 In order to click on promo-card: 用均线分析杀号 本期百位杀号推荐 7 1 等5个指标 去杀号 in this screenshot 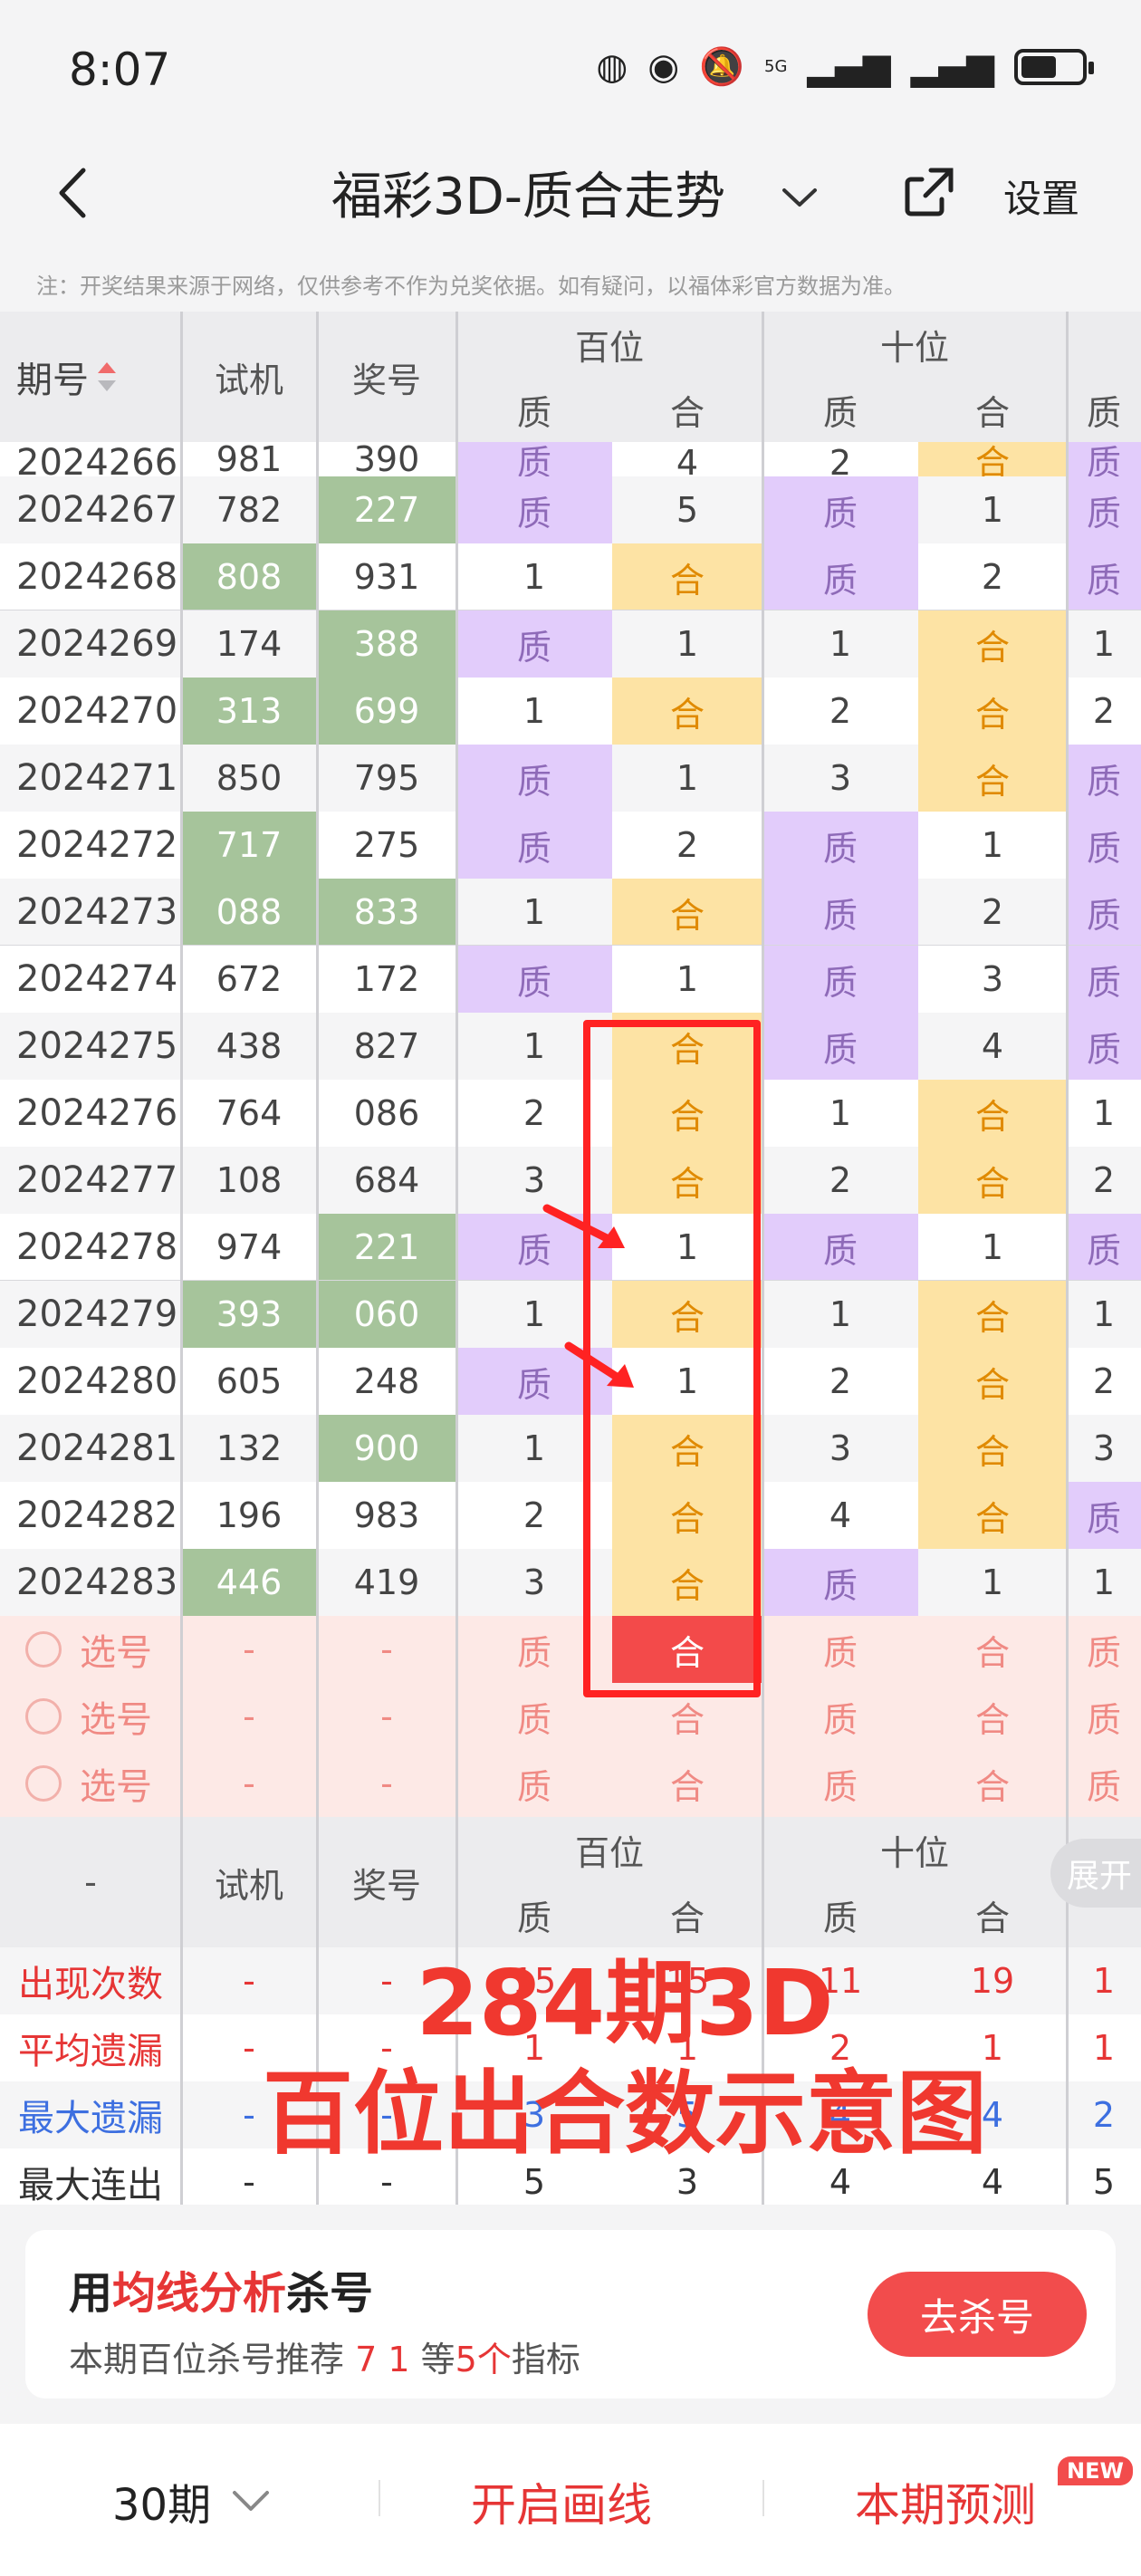, I will do `click(570, 2314)`.